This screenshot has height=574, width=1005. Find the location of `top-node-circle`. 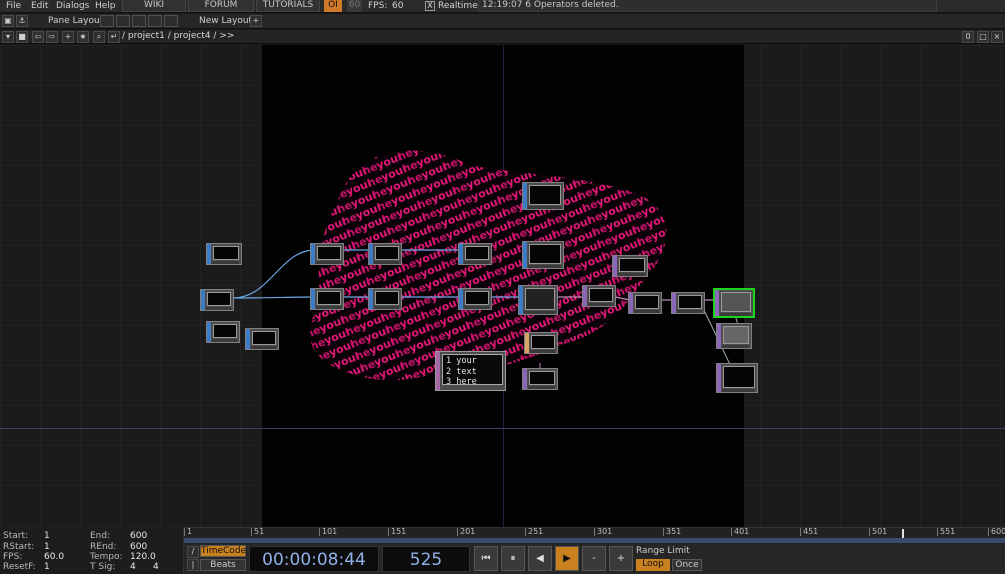

top-node-circle is located at coordinates (262, 339).